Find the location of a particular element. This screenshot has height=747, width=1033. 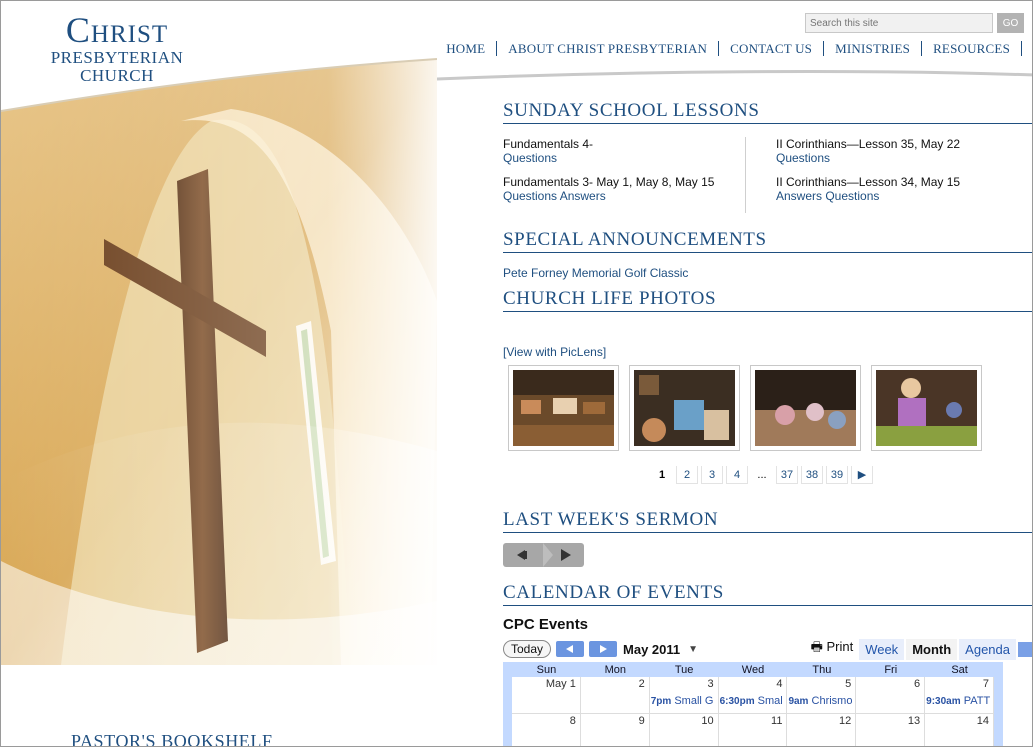

section-title-announcements: SPECIAL ANNOUNCEMENTS is located at coordinates (767, 240).